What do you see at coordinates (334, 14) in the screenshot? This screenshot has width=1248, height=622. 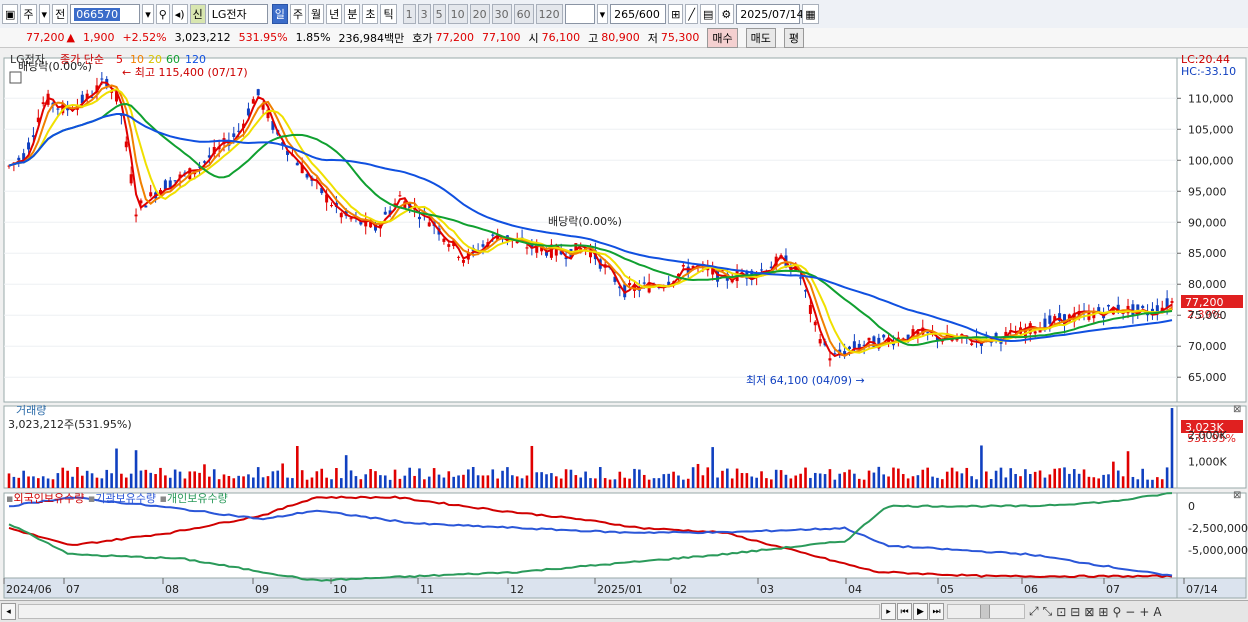 I see `period-tab: 년` at bounding box center [334, 14].